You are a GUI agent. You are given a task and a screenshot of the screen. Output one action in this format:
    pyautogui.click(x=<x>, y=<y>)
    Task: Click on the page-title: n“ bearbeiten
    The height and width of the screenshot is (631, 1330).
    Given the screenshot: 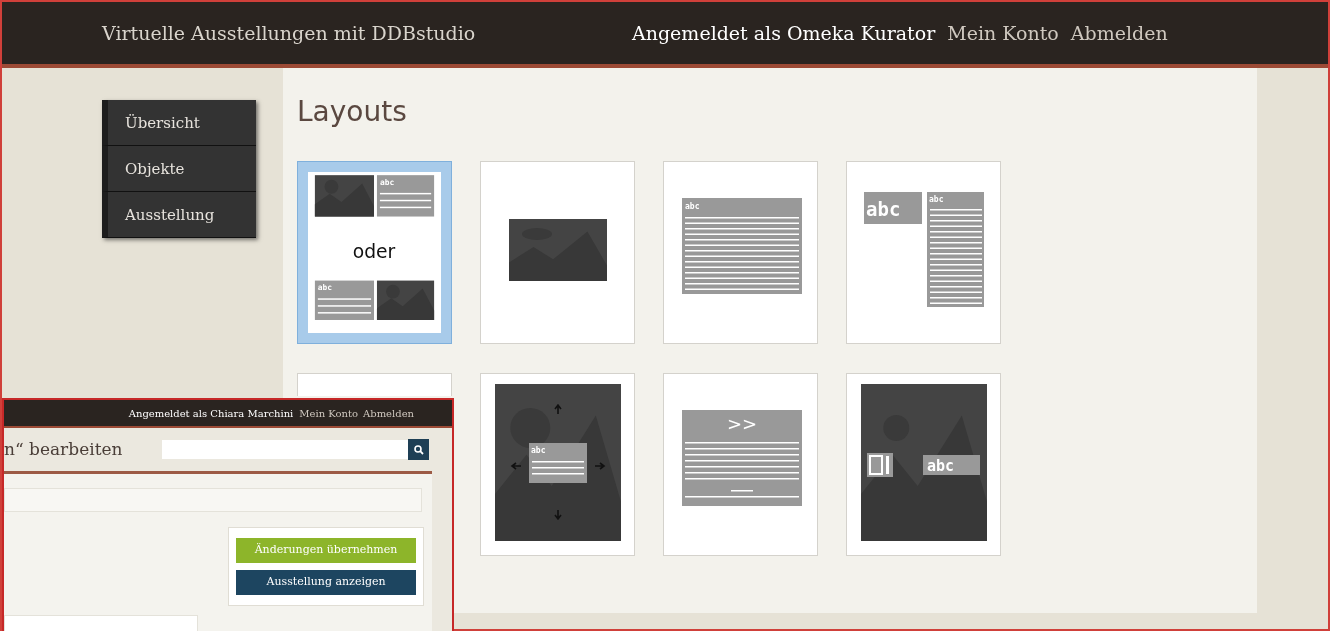 What is the action you would take?
    pyautogui.click(x=64, y=449)
    